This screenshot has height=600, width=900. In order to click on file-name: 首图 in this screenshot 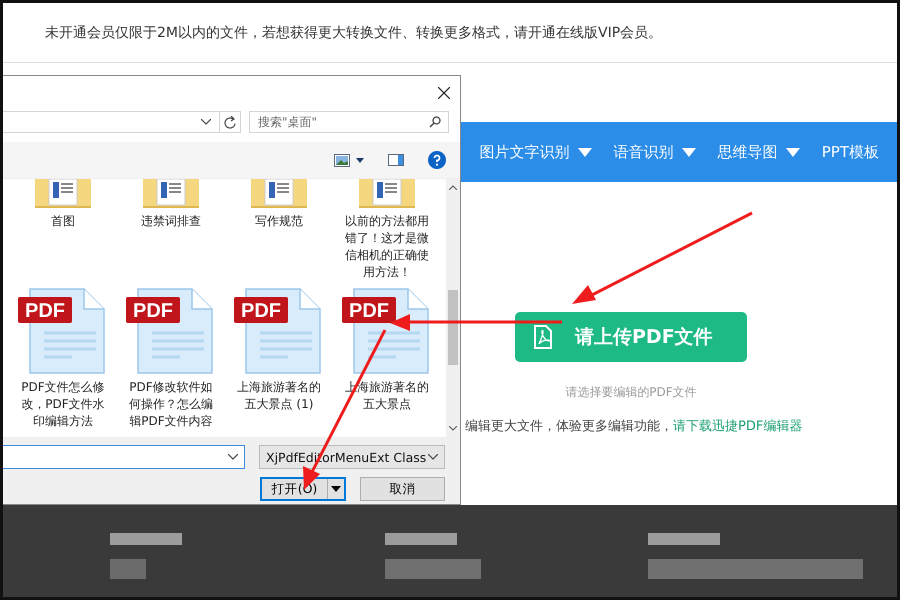, I will do `click(63, 221)`.